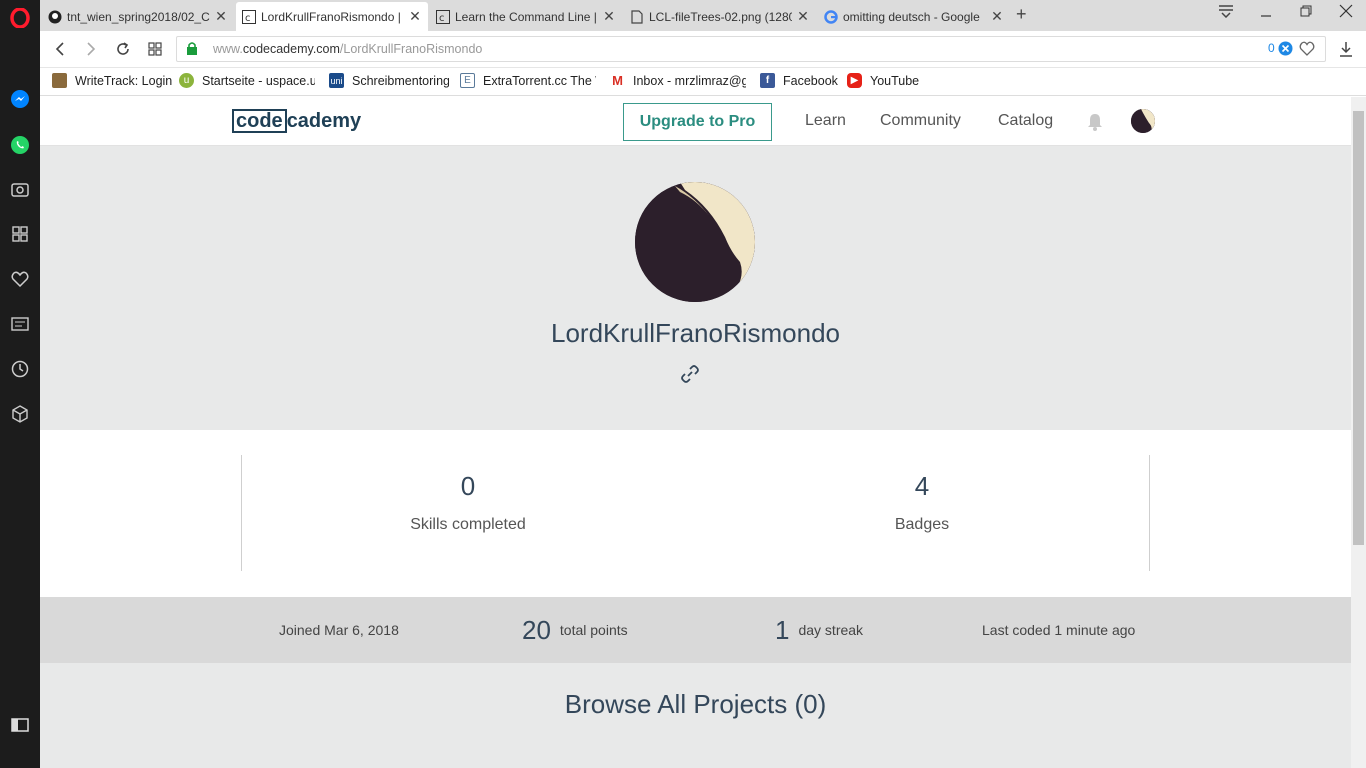 This screenshot has width=1366, height=768. I want to click on extratorrent-icon: E, so click(467, 80).